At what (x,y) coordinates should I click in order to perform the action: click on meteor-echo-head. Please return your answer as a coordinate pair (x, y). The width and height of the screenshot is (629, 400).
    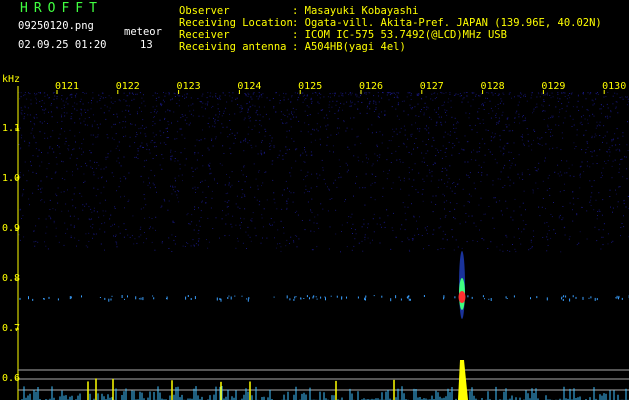
    Looking at the image, I should click on (462, 297).